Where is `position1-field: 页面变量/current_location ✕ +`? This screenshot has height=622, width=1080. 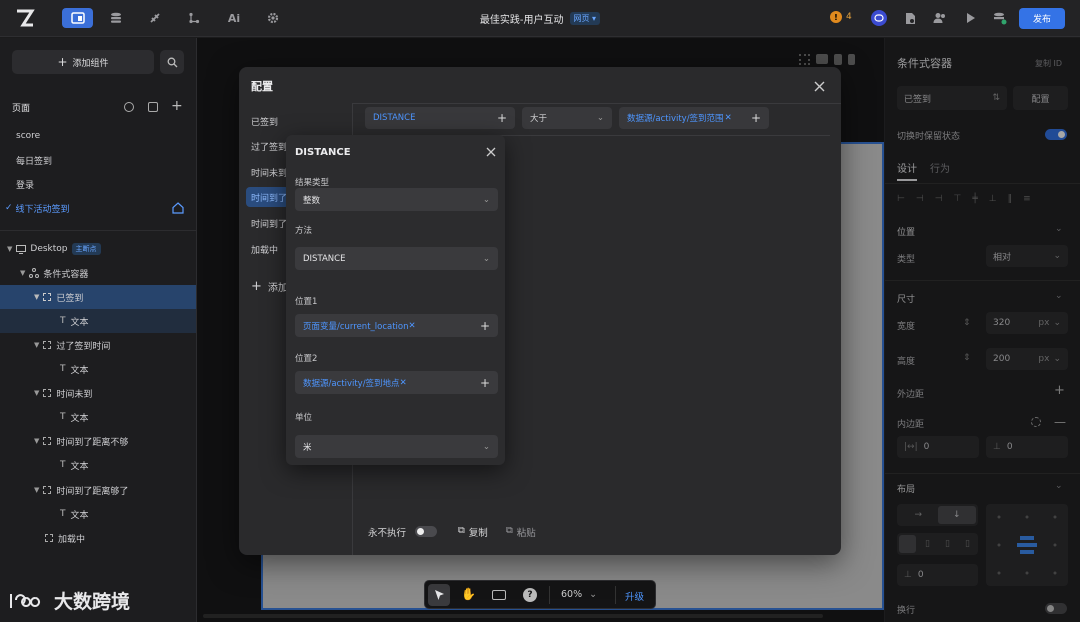 position1-field: 页面变量/current_location ✕ + is located at coordinates (396, 325).